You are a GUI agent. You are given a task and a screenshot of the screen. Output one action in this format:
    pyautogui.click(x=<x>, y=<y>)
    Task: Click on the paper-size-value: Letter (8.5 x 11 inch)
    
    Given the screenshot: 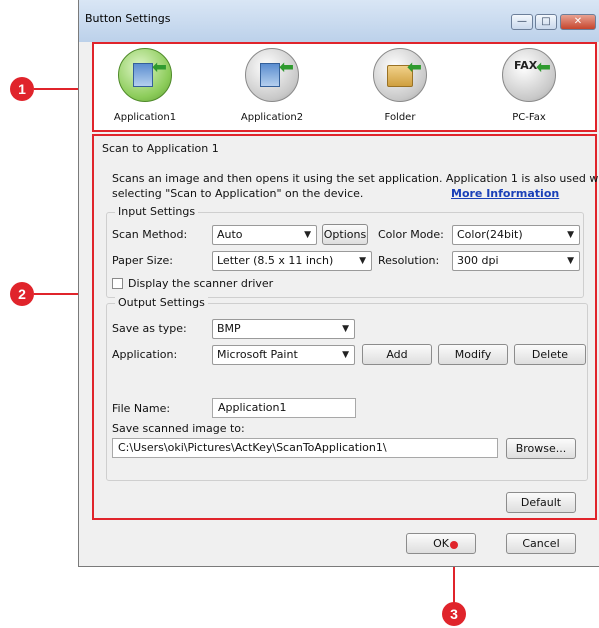 What is the action you would take?
    pyautogui.click(x=275, y=260)
    